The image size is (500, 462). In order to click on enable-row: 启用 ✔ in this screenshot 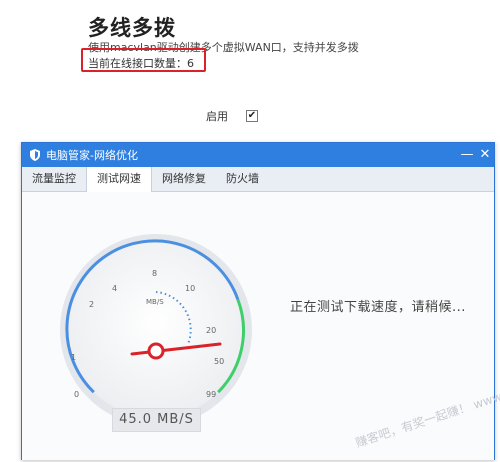, I will do `click(232, 116)`.